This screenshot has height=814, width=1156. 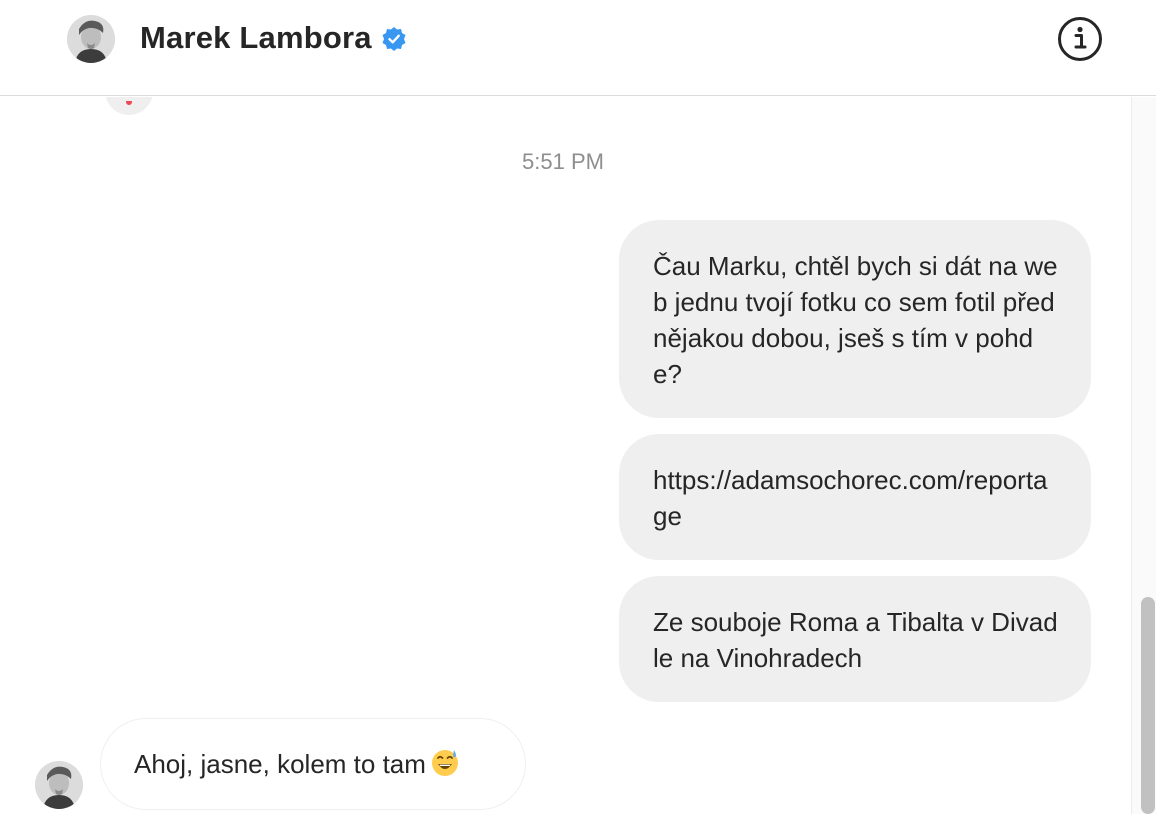 I want to click on contact-name: Marek Lambora, so click(x=256, y=38).